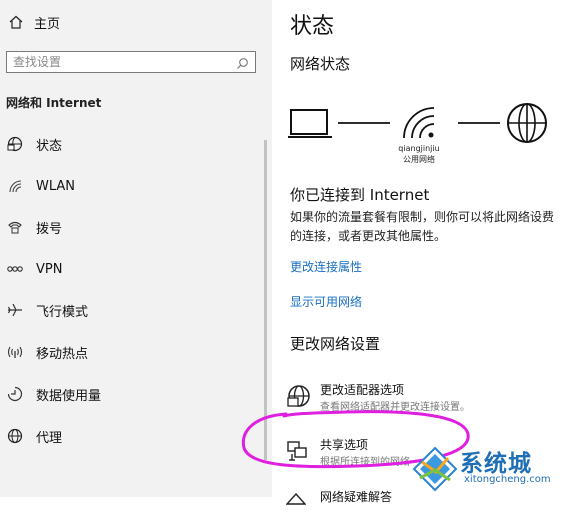 The width and height of the screenshot is (562, 524). Describe the element at coordinates (131, 352) in the screenshot. I see `sidebar-item-hotspot: 移动热点` at that location.